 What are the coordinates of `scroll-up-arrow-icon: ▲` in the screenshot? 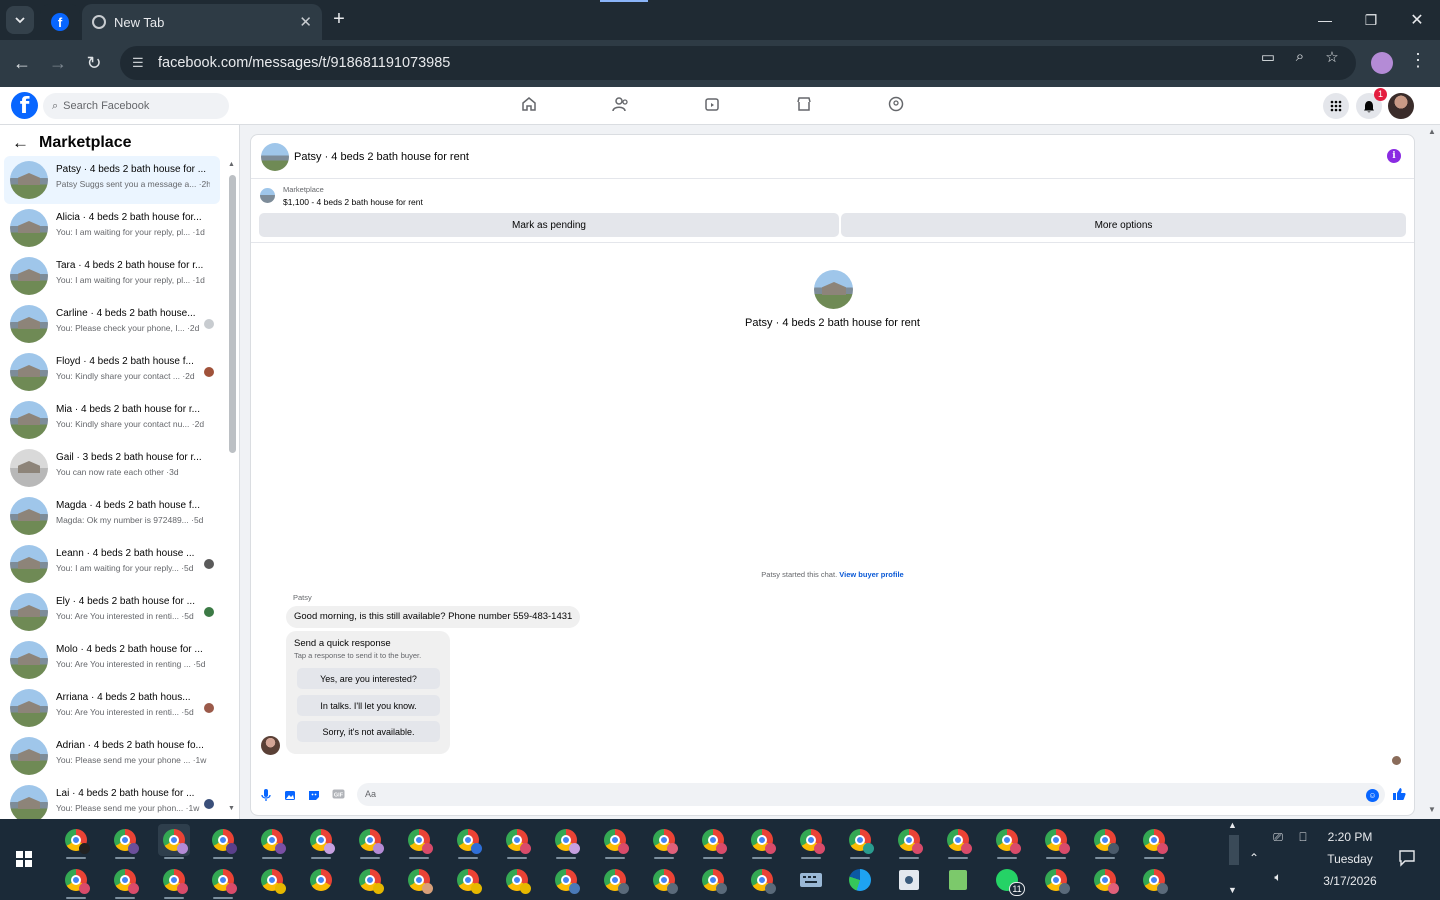 It's located at (231, 164).